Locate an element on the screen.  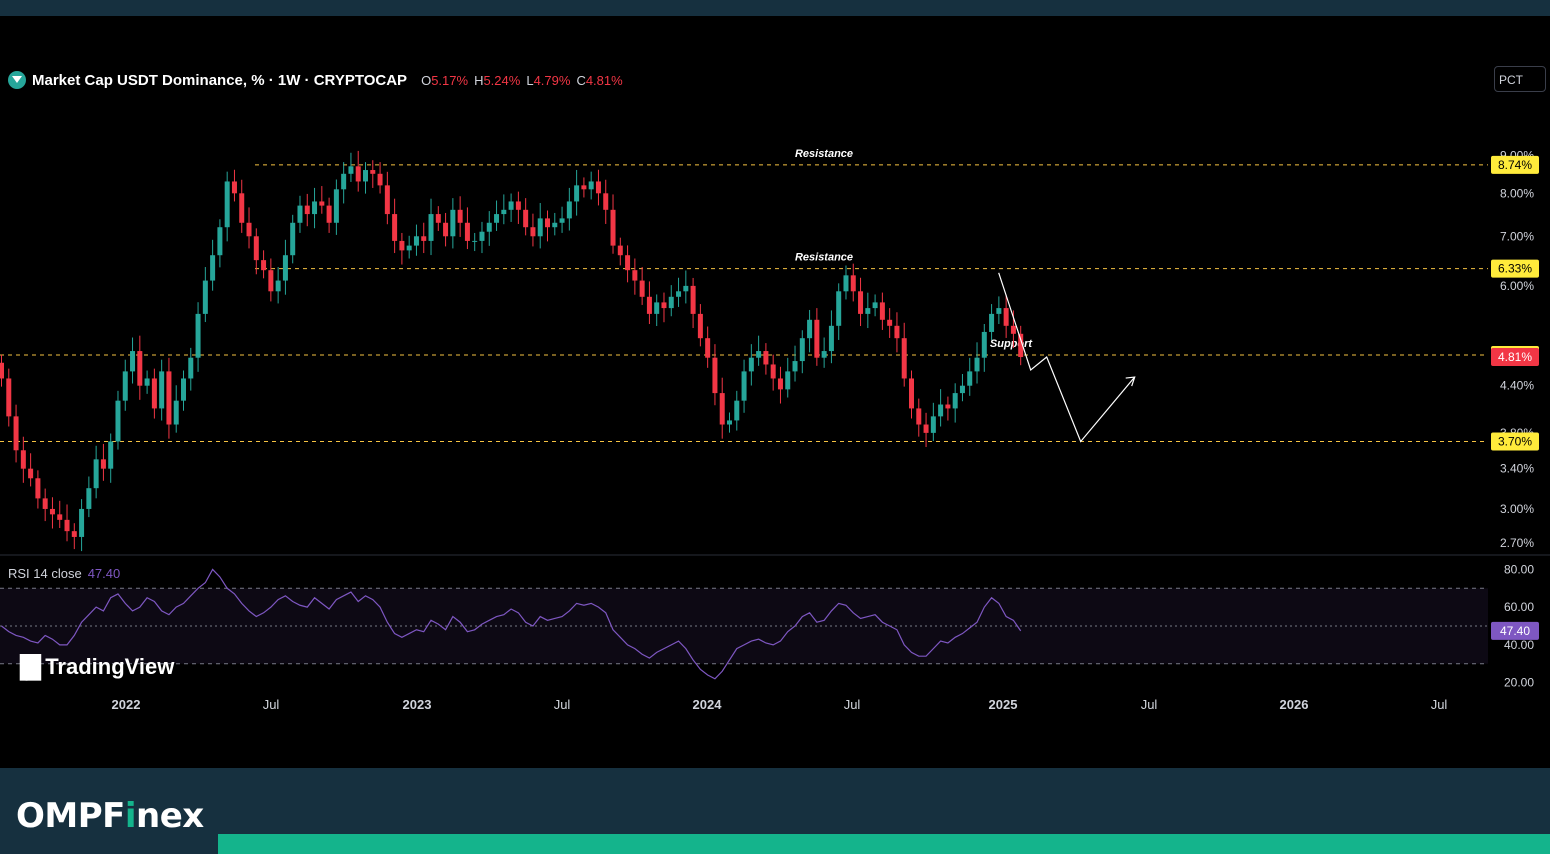
level-label: Resistance is located at coordinates (824, 154).